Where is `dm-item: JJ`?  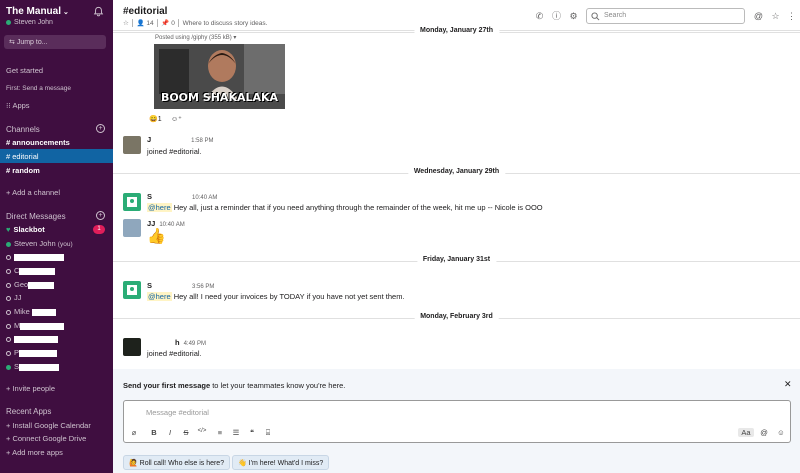 dm-item: JJ is located at coordinates (14, 297).